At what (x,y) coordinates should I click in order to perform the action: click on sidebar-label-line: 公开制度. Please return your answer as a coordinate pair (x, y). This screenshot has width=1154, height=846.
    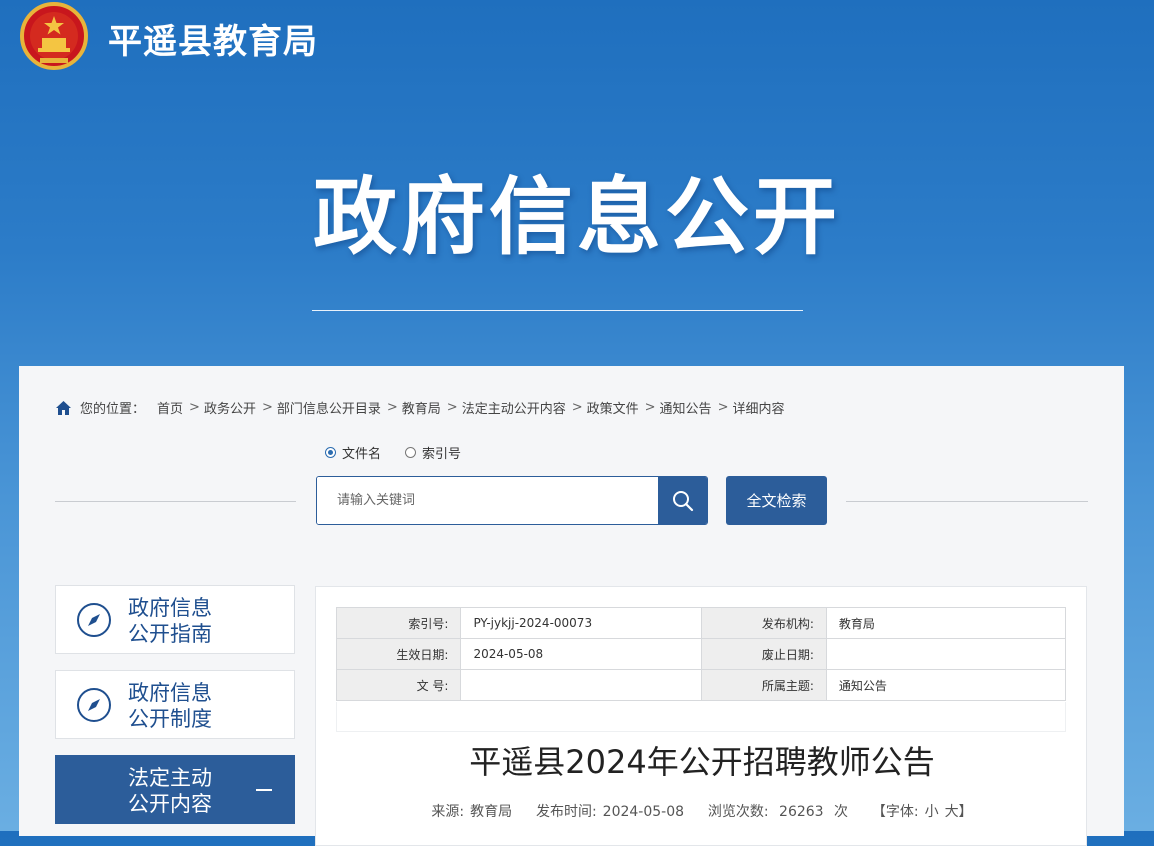
    Looking at the image, I should click on (170, 719).